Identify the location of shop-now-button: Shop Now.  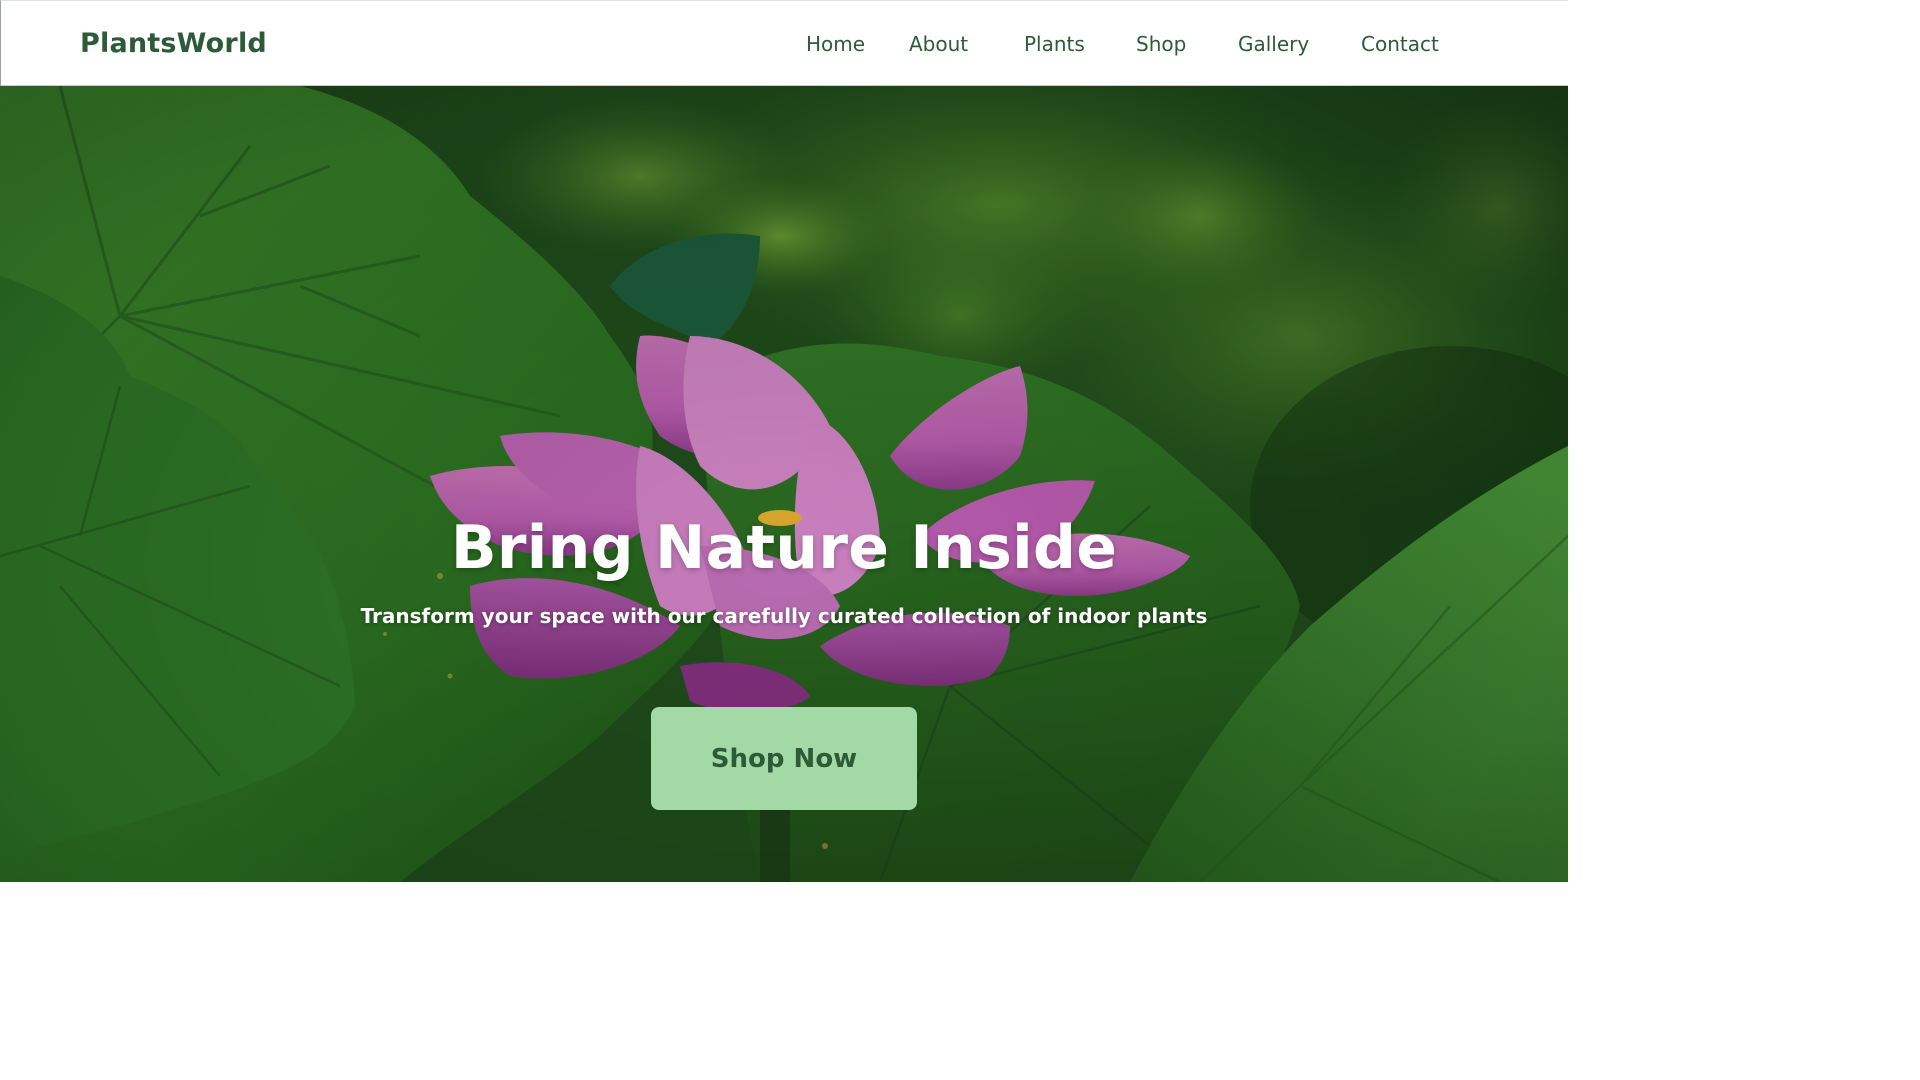
(784, 758).